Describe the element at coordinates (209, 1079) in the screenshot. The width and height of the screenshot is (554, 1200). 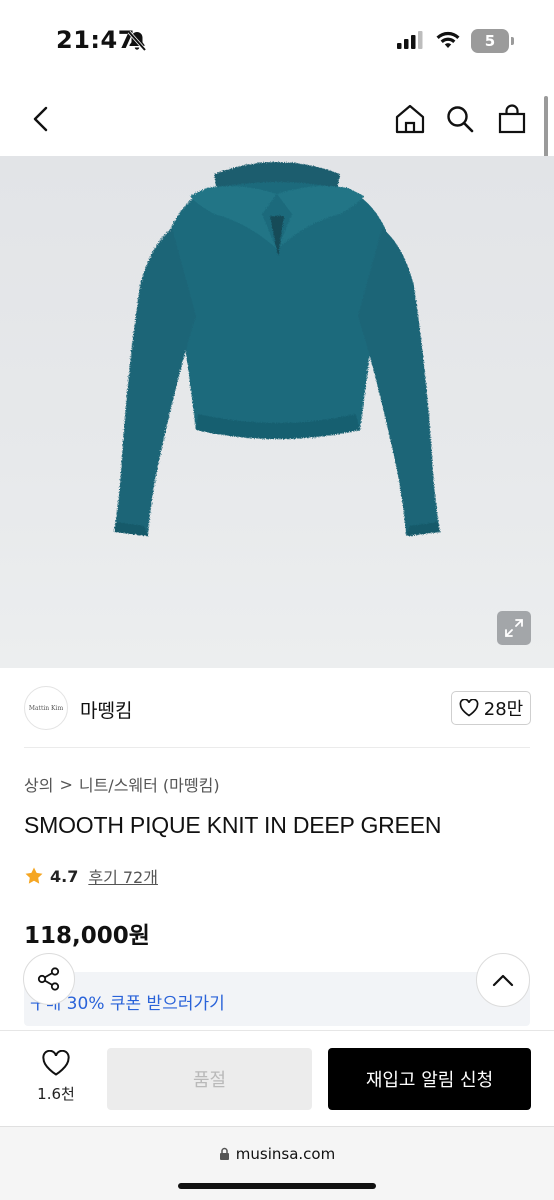
I see `soldout-button: 품절` at that location.